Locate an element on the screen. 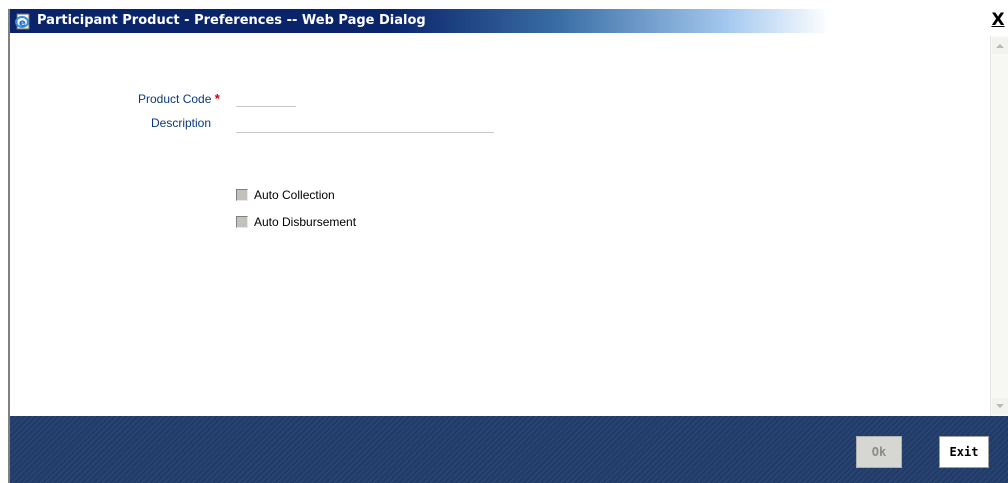  auto-collection-checkbox is located at coordinates (242, 195).